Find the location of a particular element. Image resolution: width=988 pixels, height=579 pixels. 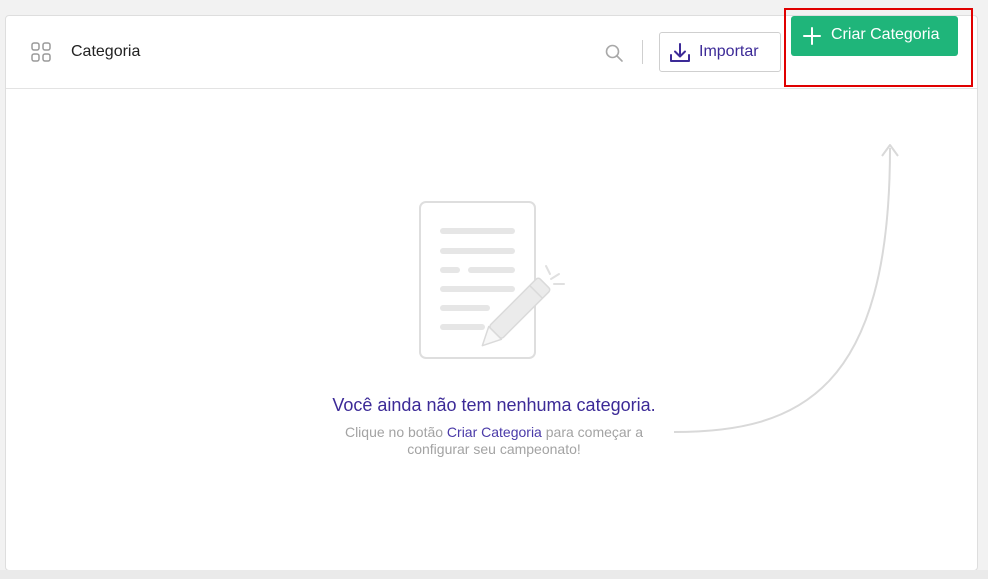

empty-state-desc-before: Clique no botão is located at coordinates (395, 432).